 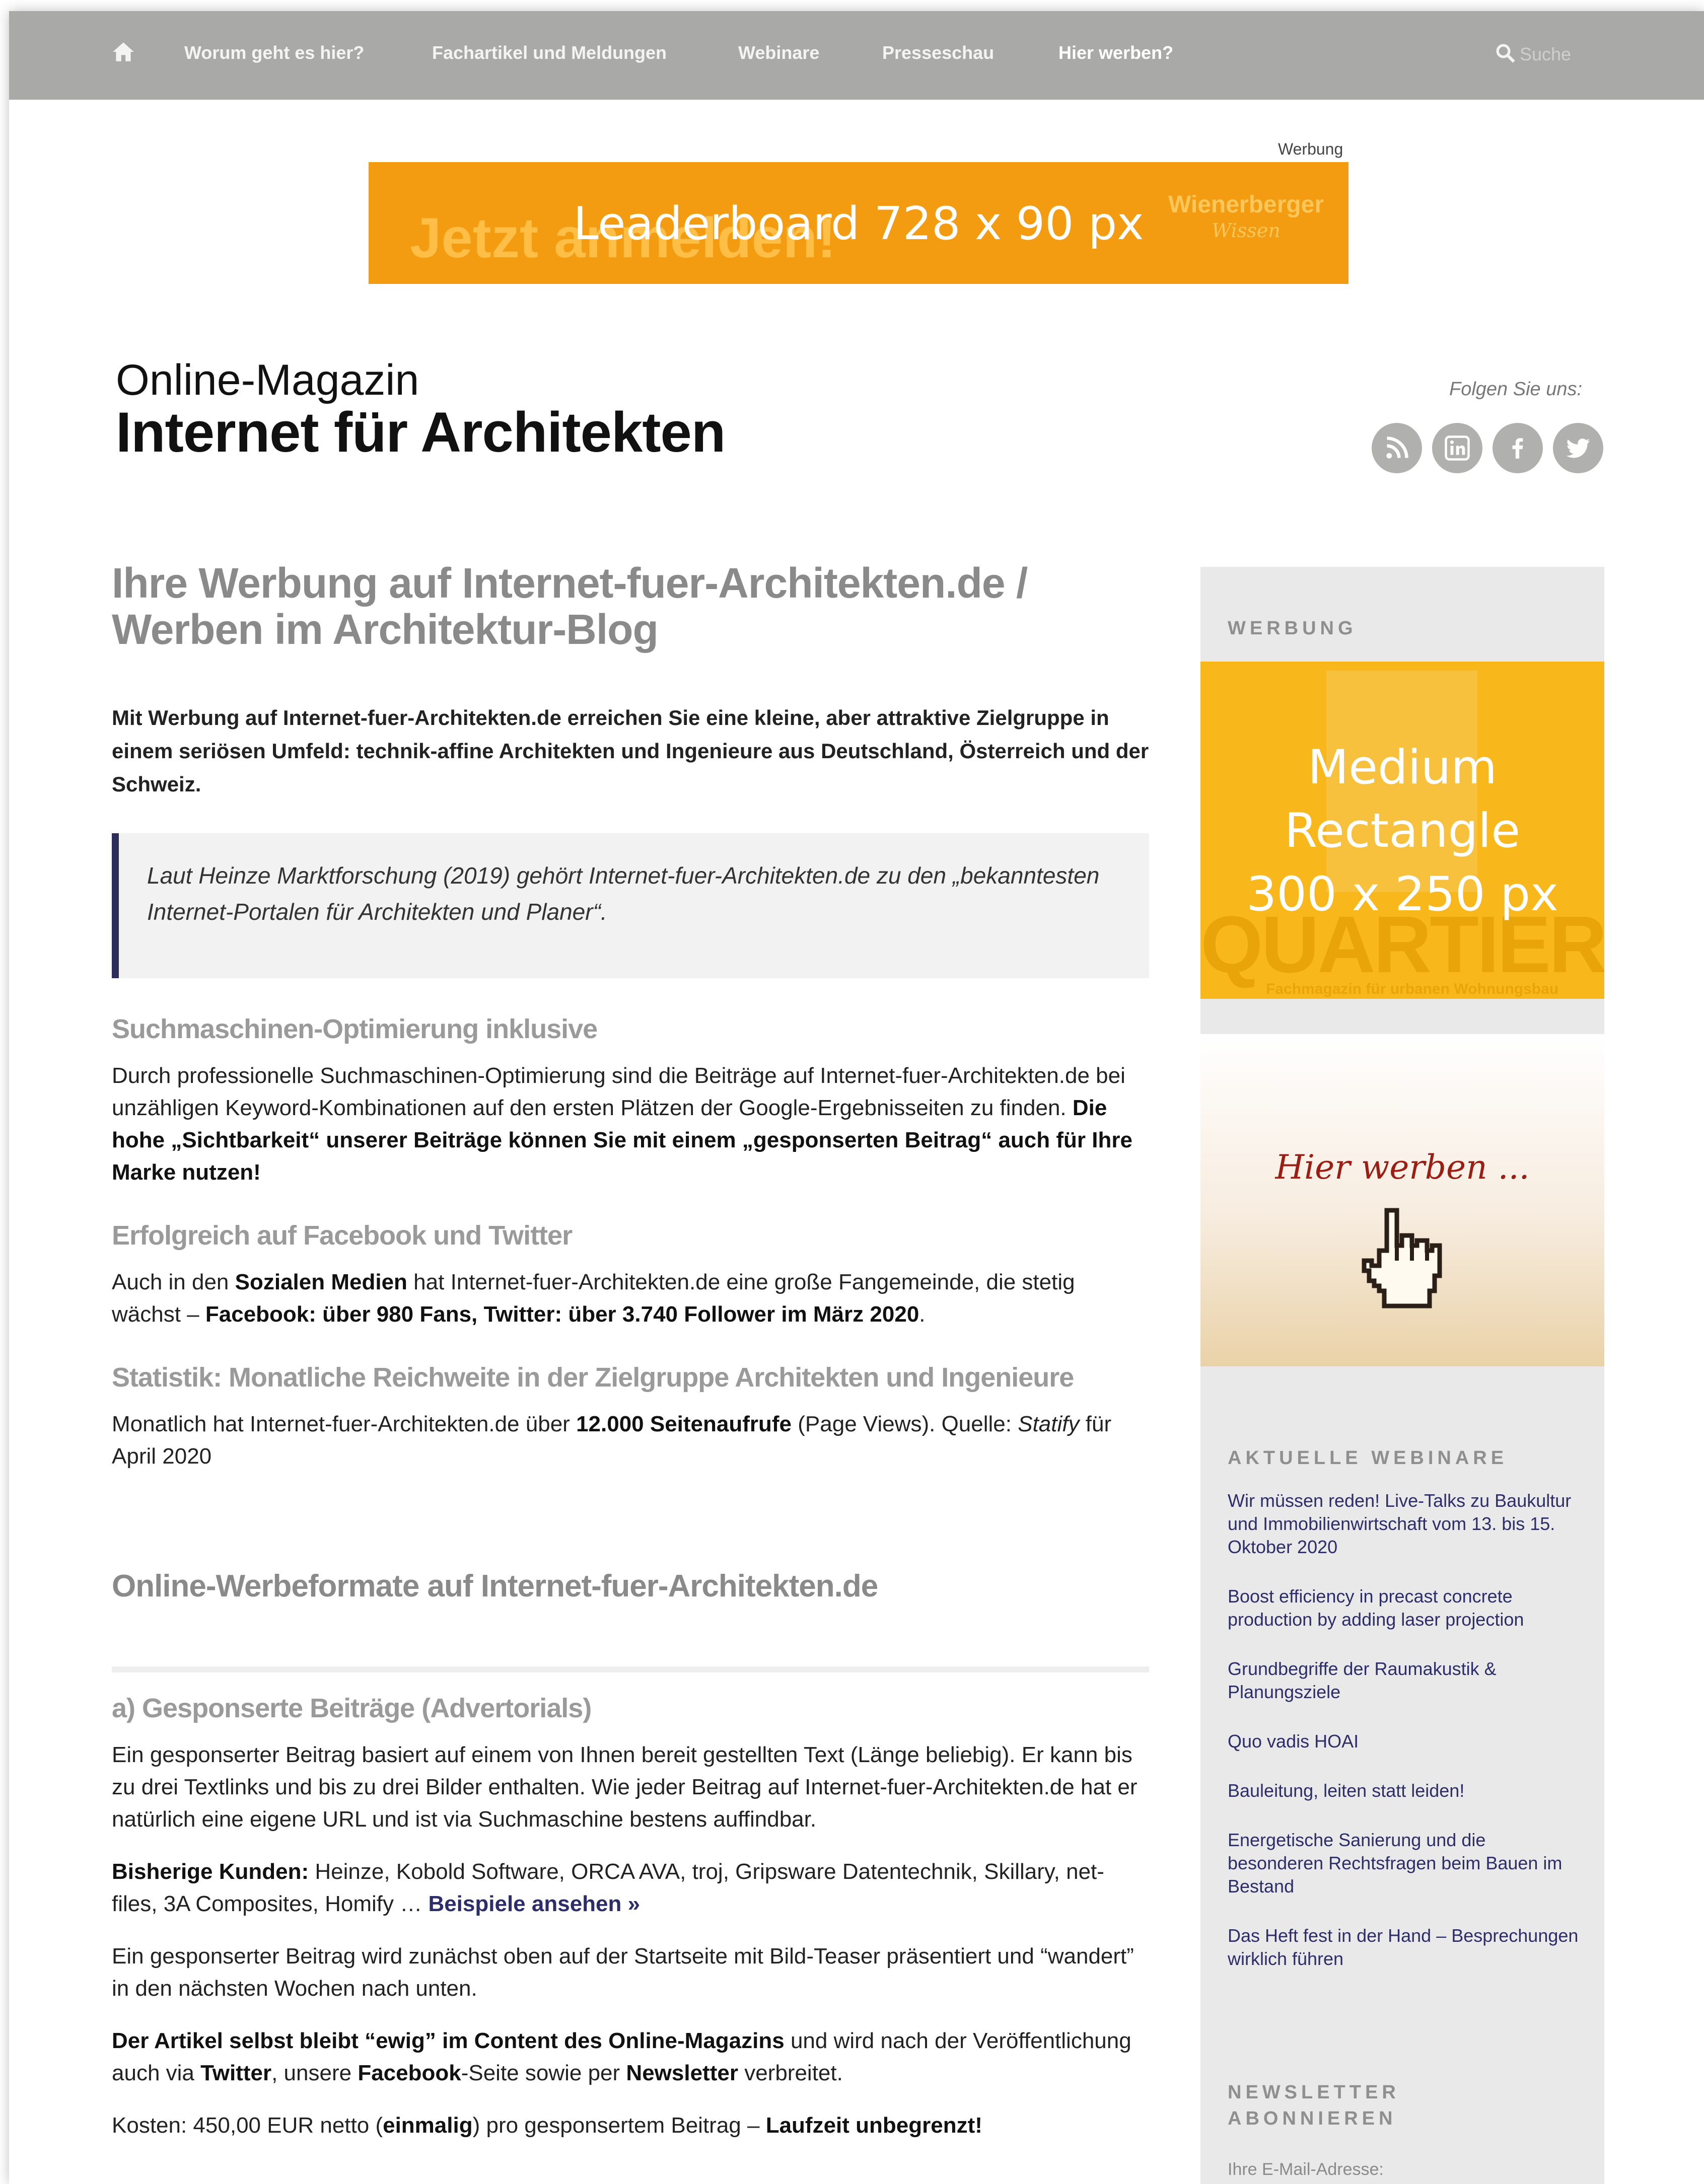 What do you see at coordinates (630, 1669) in the screenshot?
I see `divider` at bounding box center [630, 1669].